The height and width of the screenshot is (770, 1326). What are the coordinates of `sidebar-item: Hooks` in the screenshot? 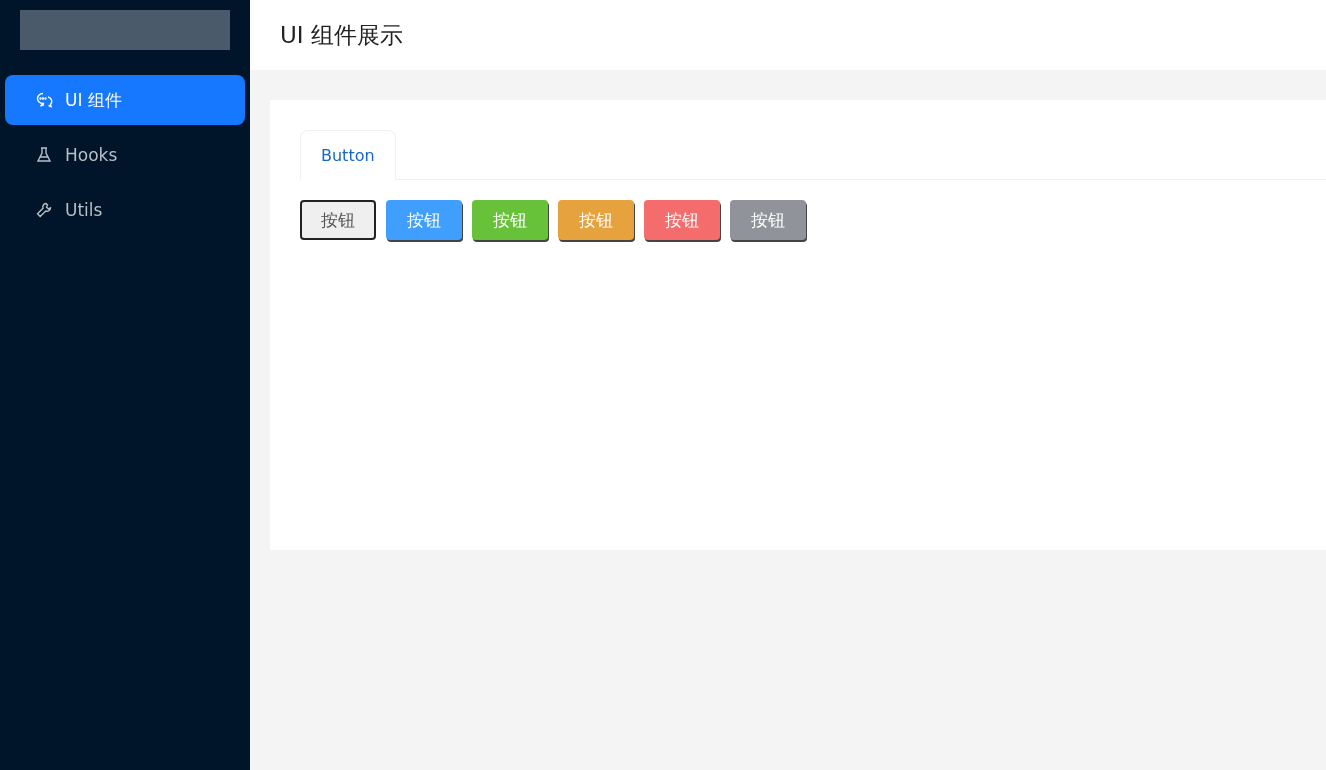 It's located at (125, 155).